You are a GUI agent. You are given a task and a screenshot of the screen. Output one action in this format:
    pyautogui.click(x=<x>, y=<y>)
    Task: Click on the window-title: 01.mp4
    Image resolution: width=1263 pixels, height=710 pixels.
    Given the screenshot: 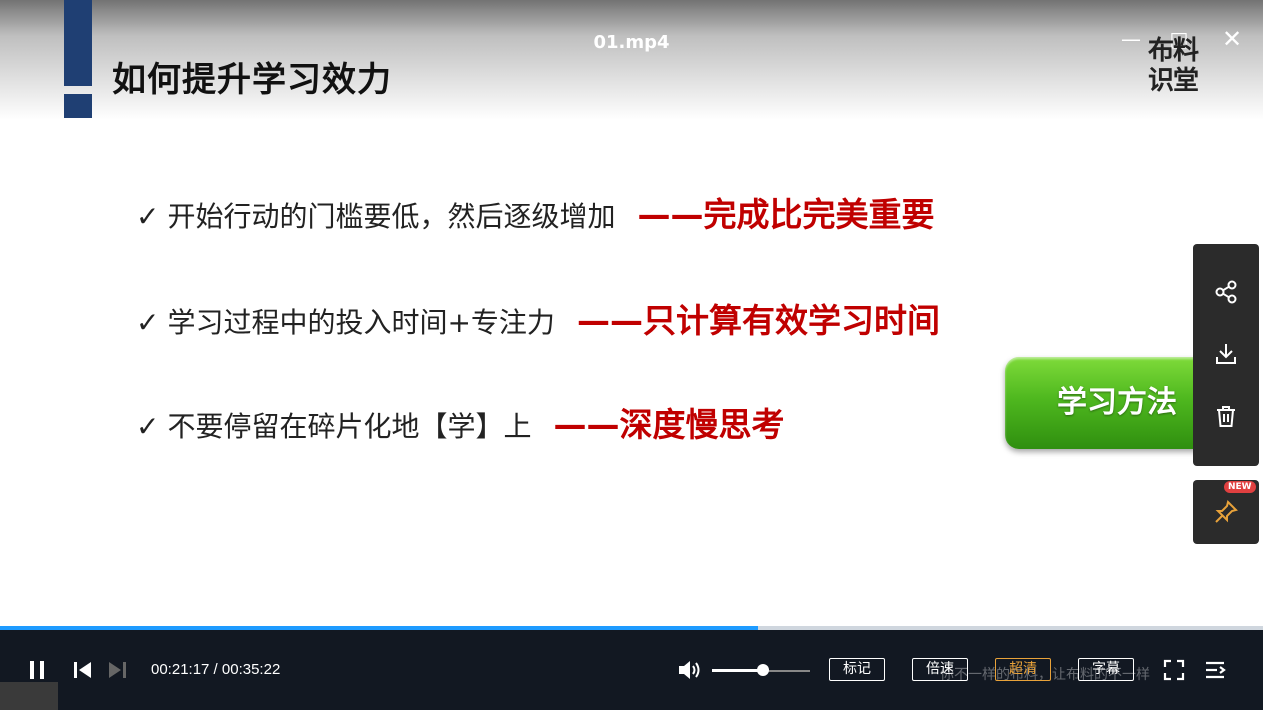 What is the action you would take?
    pyautogui.click(x=631, y=42)
    